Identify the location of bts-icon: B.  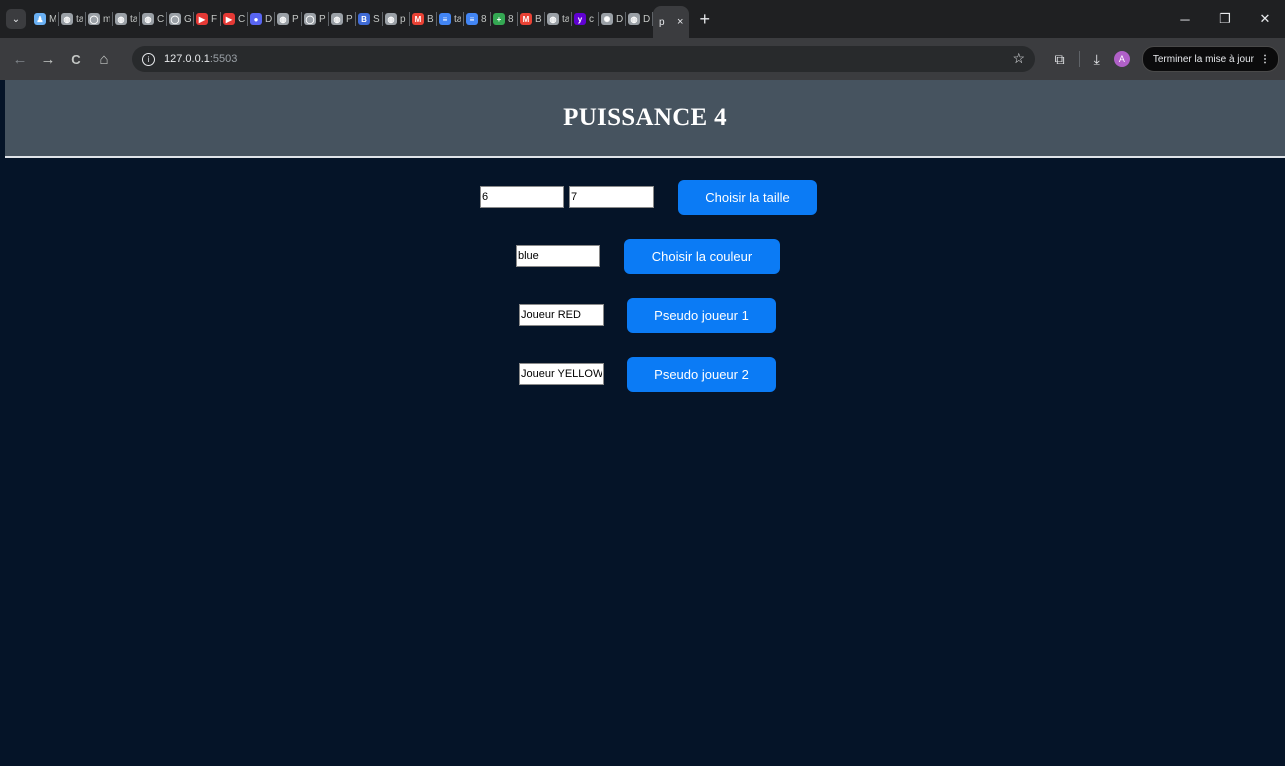
(364, 19).